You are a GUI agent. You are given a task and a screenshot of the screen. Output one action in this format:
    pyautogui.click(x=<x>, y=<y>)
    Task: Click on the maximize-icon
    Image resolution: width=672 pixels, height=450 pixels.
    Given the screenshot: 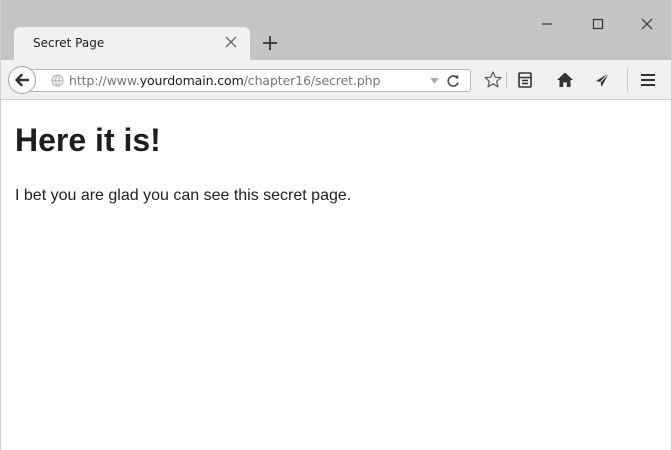 What is the action you would take?
    pyautogui.click(x=598, y=24)
    